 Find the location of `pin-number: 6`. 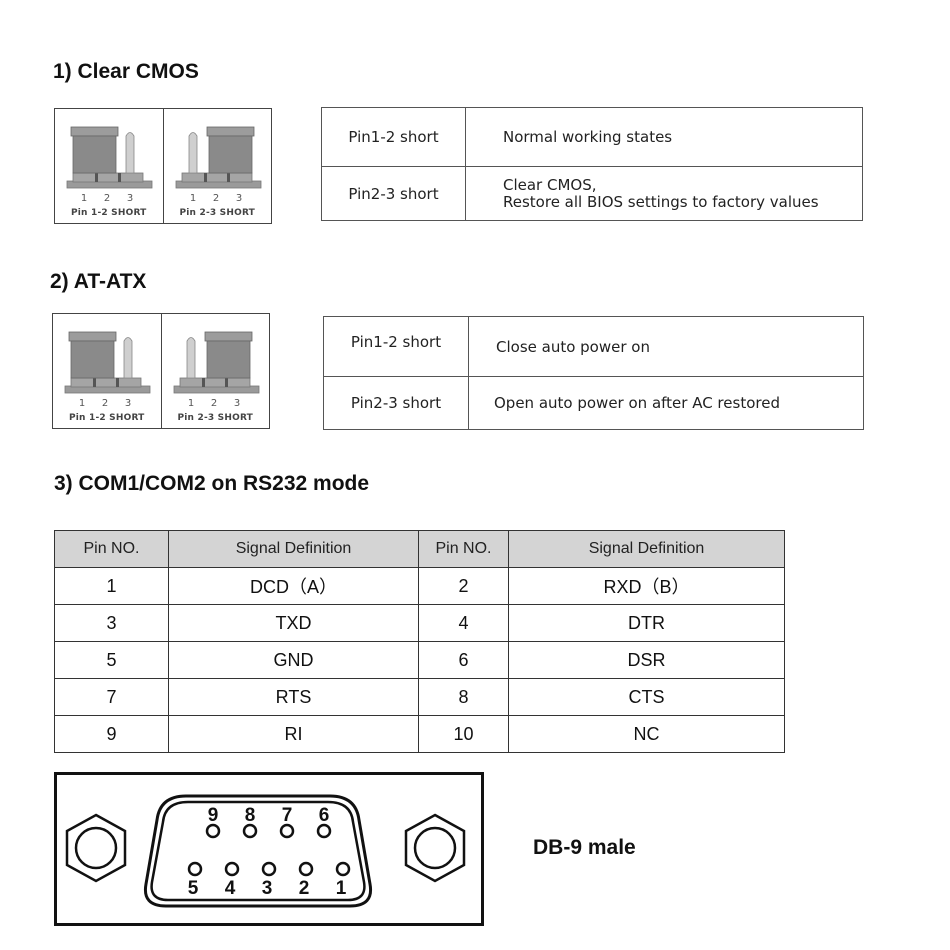

pin-number: 6 is located at coordinates (463, 660).